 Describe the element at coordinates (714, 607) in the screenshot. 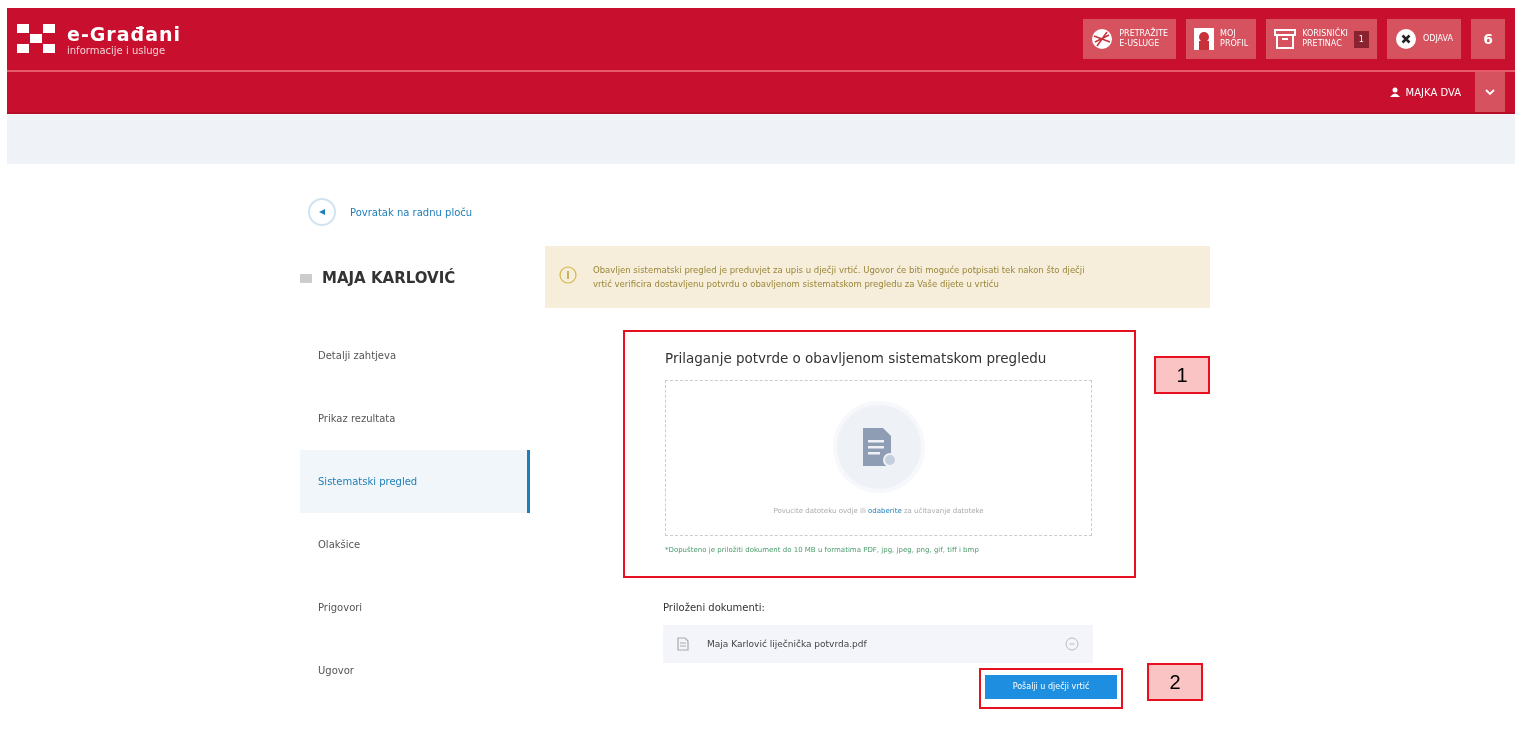

I see `attachments-label: Priloženi dokumenti:` at that location.